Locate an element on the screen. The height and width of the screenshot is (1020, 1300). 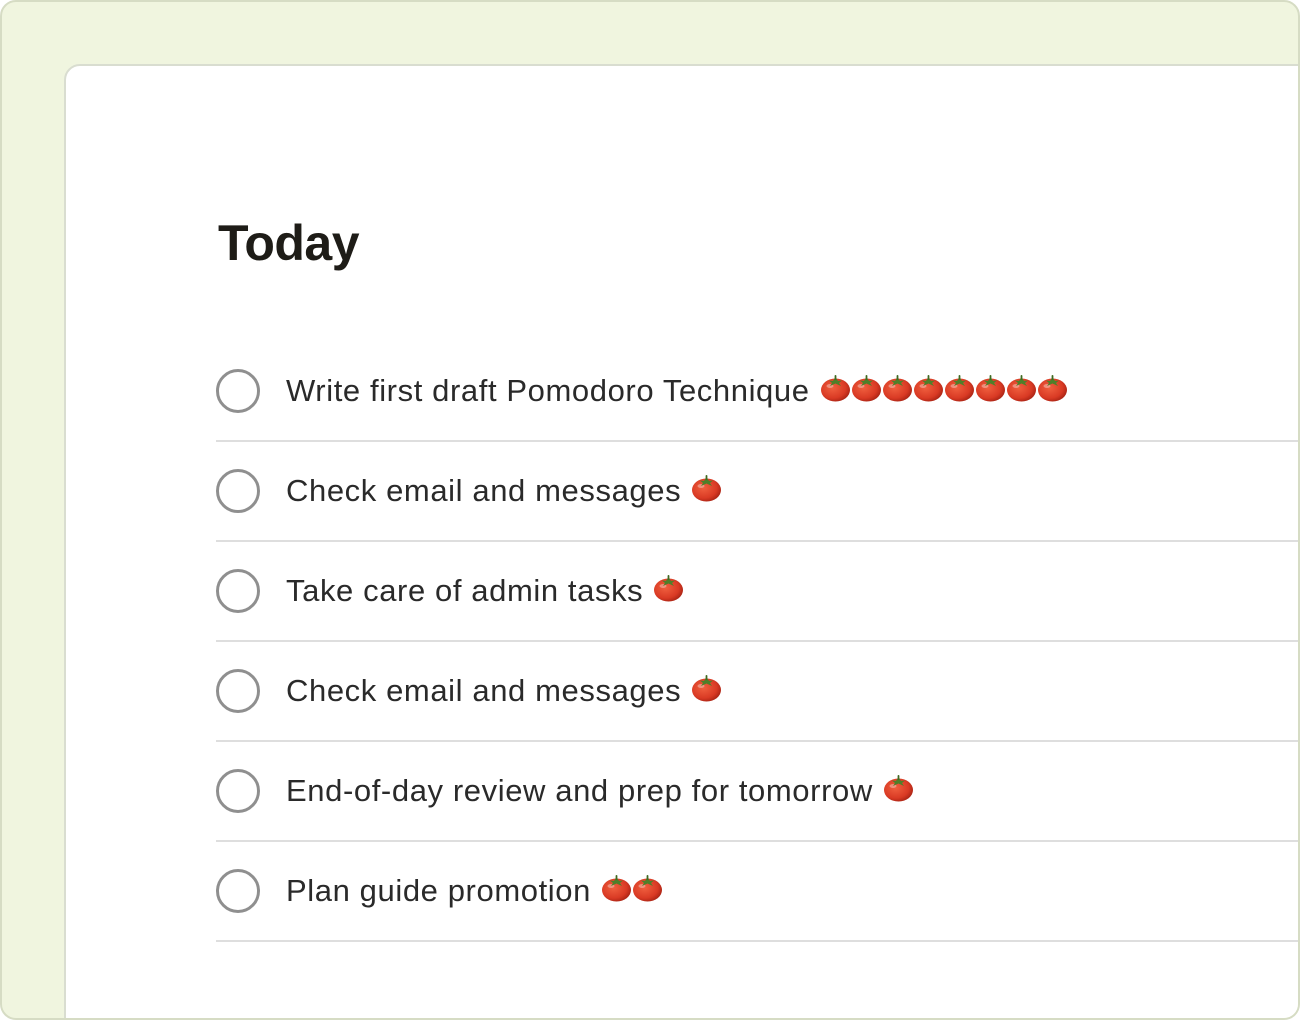
task-label: Take care of admin tasks is located at coordinates (465, 590).